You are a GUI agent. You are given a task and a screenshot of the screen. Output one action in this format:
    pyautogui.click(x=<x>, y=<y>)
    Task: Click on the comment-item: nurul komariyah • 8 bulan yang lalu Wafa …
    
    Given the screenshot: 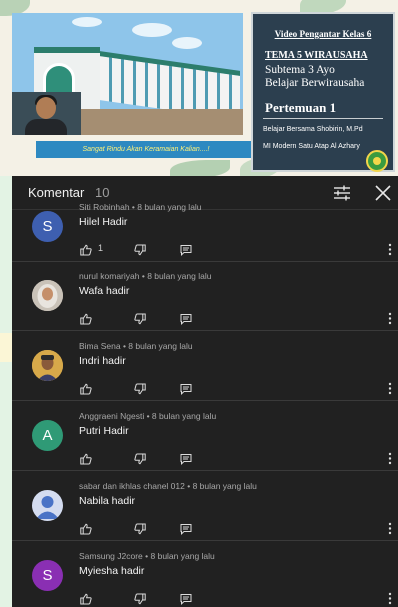 What is the action you would take?
    pyautogui.click(x=205, y=296)
    